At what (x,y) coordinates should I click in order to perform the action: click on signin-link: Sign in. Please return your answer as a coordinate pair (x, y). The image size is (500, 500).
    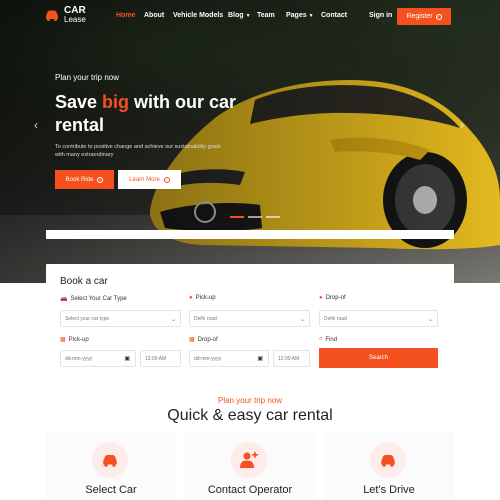
    Looking at the image, I should click on (380, 15).